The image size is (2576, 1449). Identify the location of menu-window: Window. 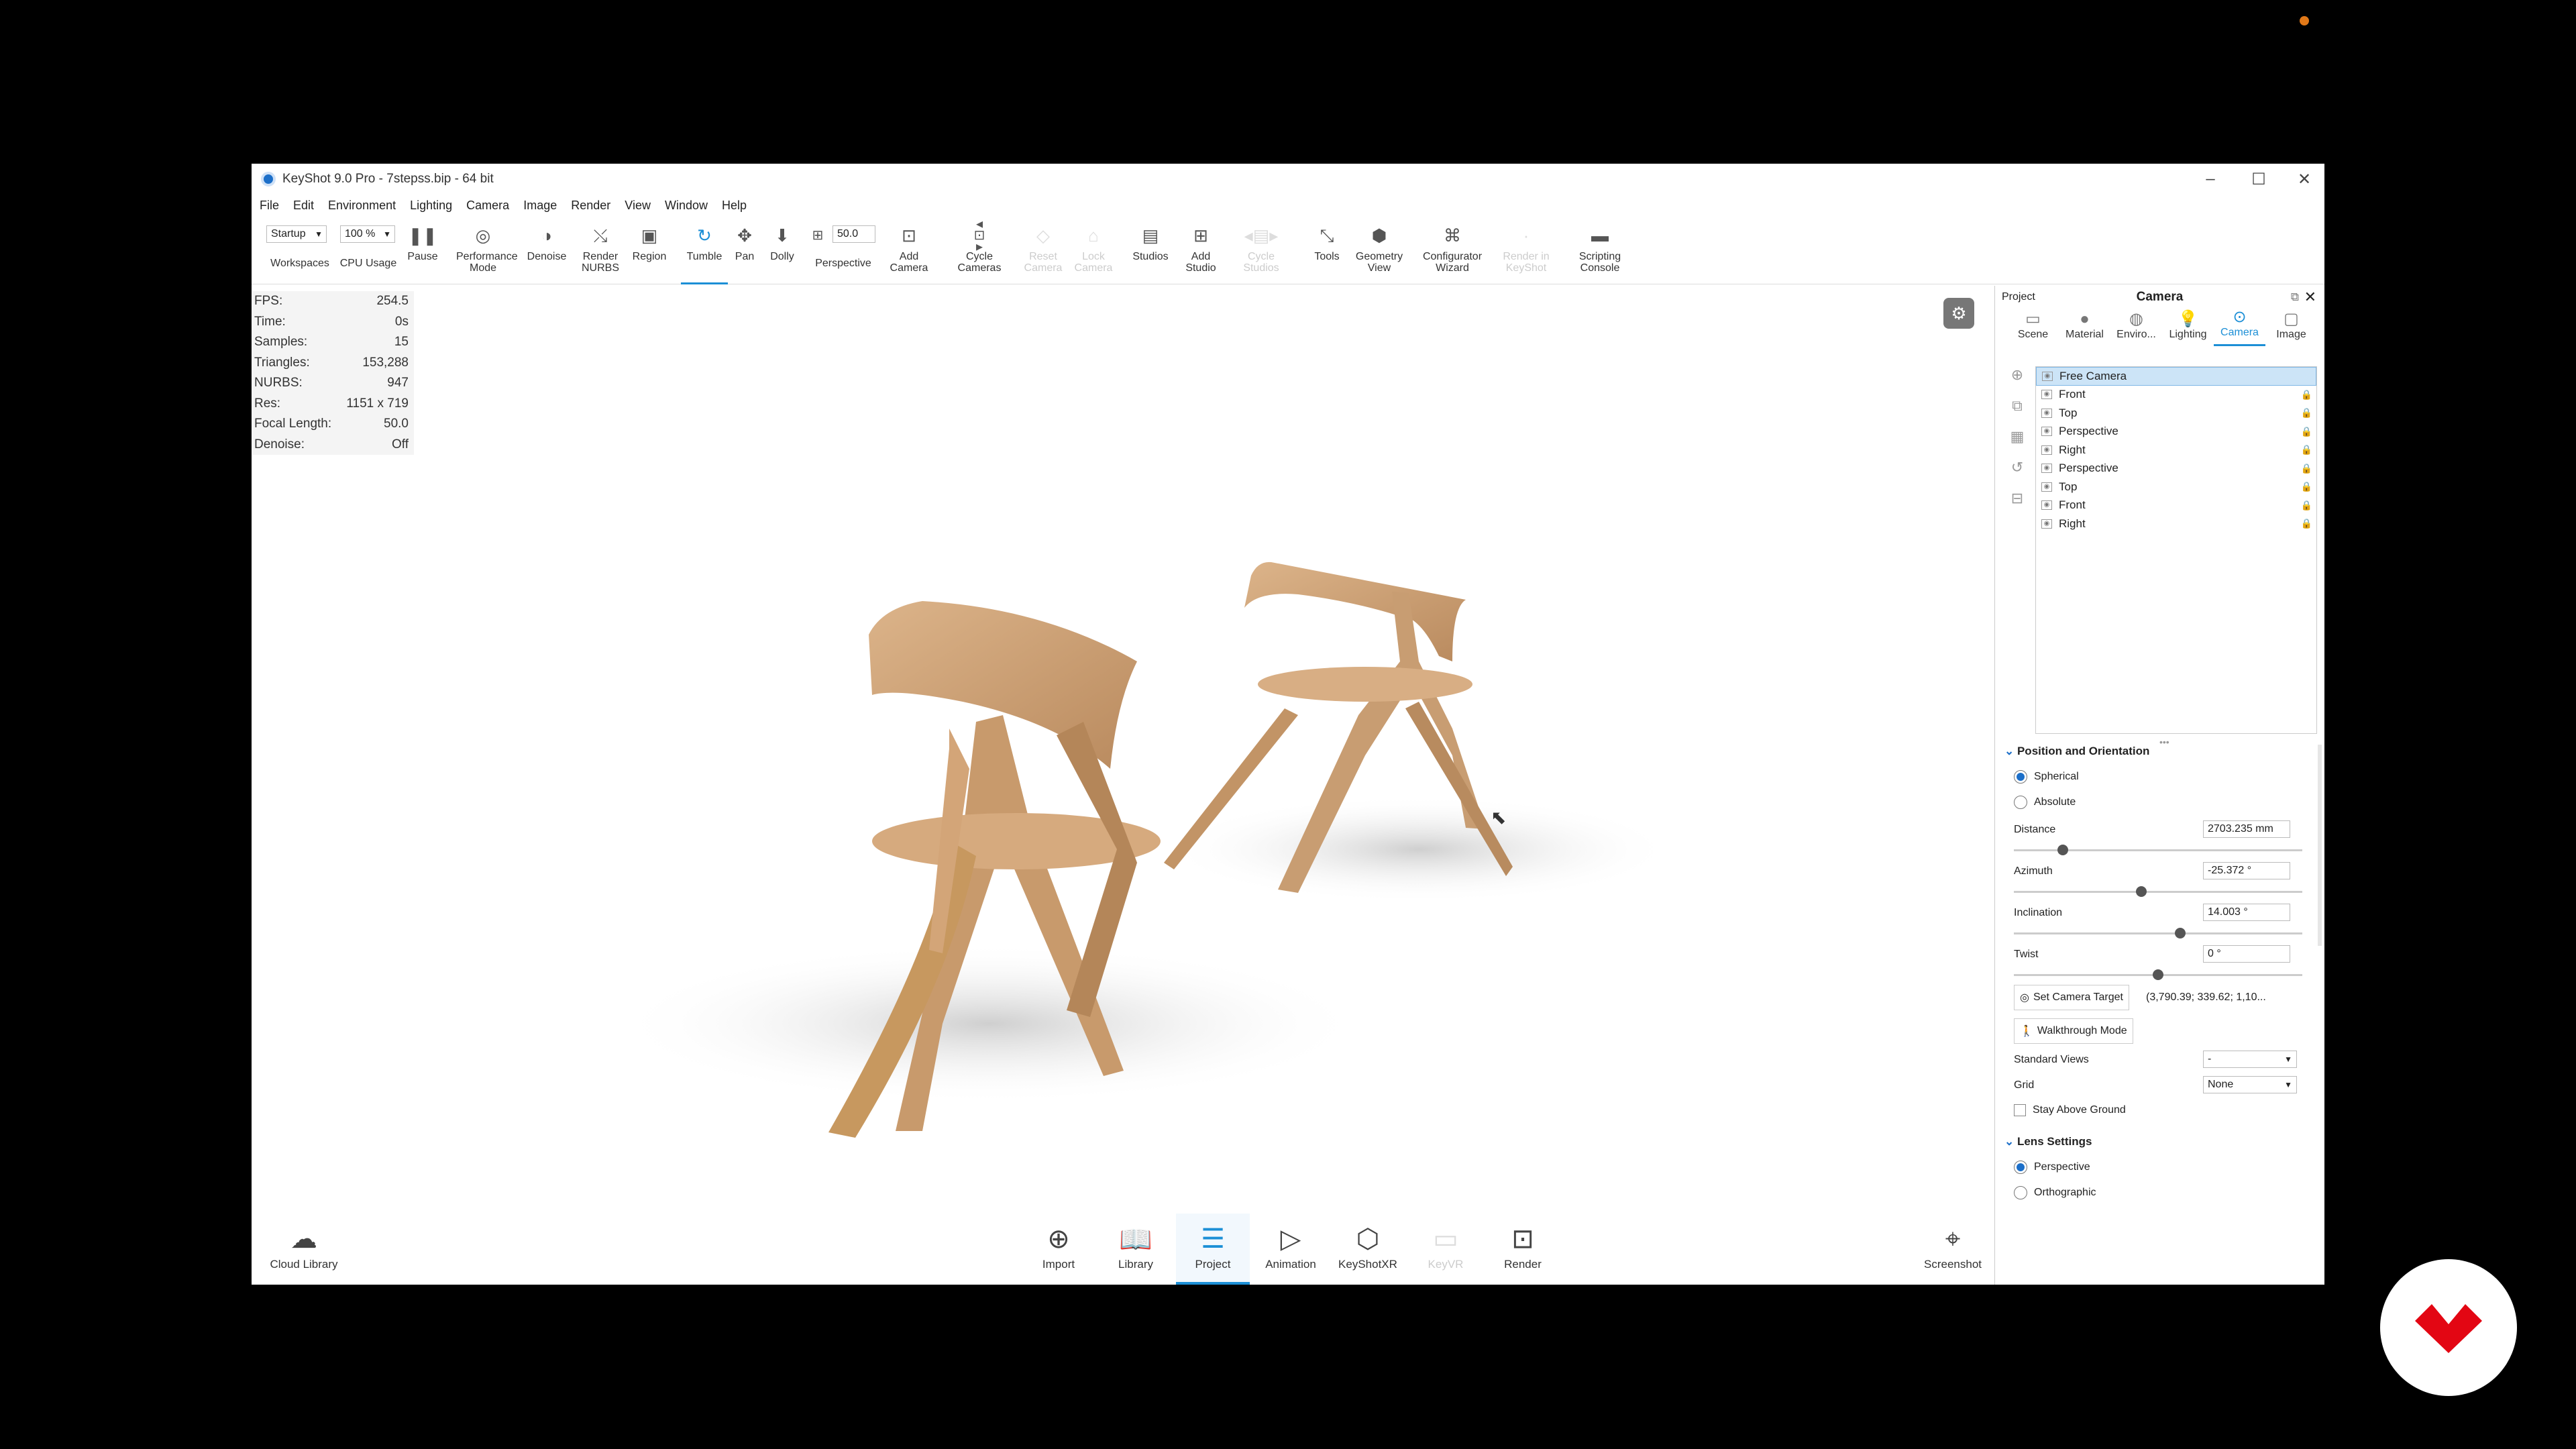
(686, 206).